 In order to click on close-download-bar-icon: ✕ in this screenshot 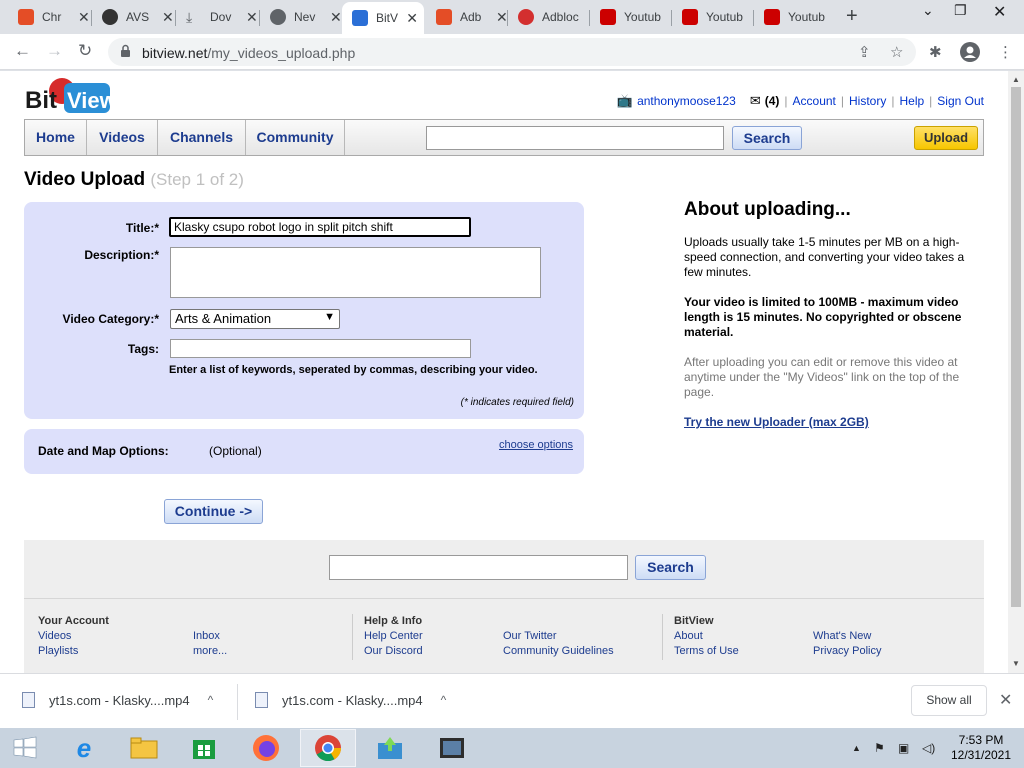, I will do `click(1005, 700)`.